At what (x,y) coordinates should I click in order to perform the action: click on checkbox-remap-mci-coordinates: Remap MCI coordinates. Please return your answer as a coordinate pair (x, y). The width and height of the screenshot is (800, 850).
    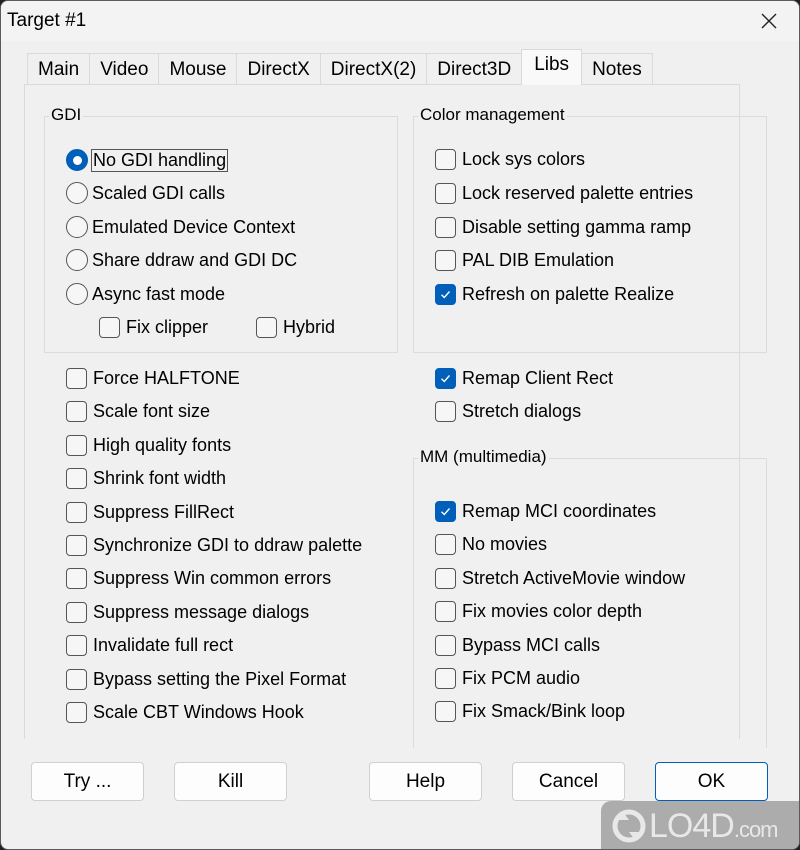
    Looking at the image, I should click on (545, 511).